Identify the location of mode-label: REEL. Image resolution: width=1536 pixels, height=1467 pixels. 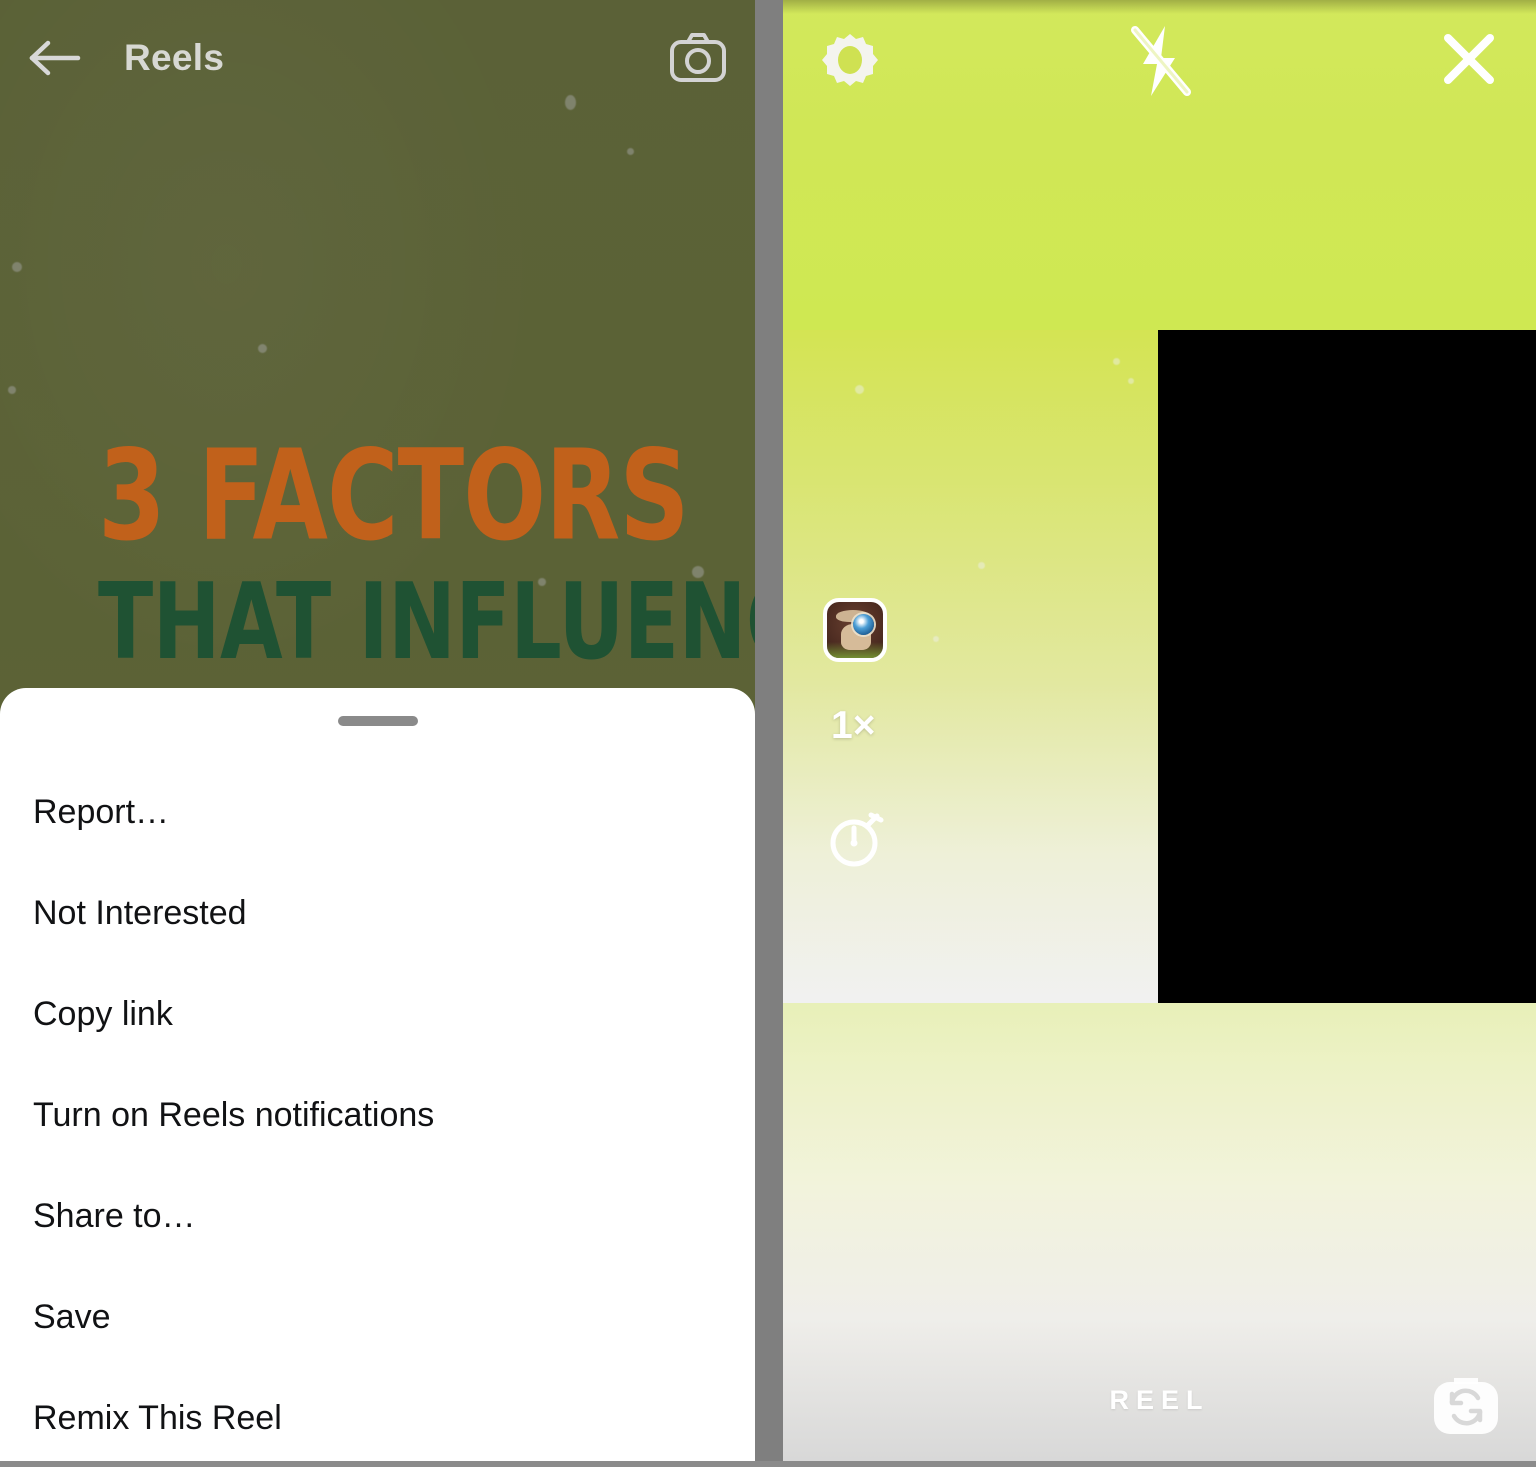
(1159, 1400).